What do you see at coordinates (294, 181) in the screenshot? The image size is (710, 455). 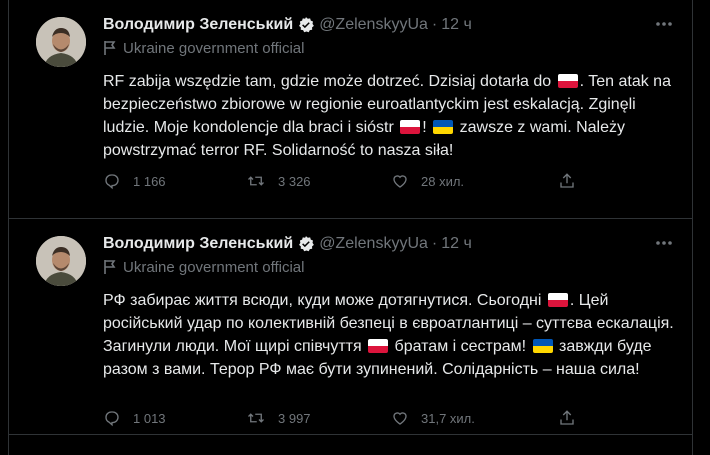 I see `retweet-count: 3 326` at bounding box center [294, 181].